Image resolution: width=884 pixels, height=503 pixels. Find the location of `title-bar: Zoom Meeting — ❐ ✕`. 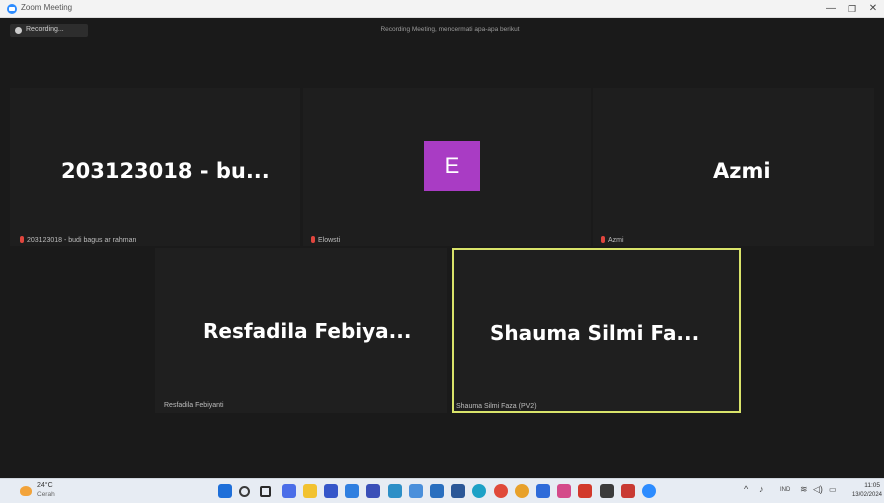

title-bar: Zoom Meeting — ❐ ✕ is located at coordinates (442, 9).